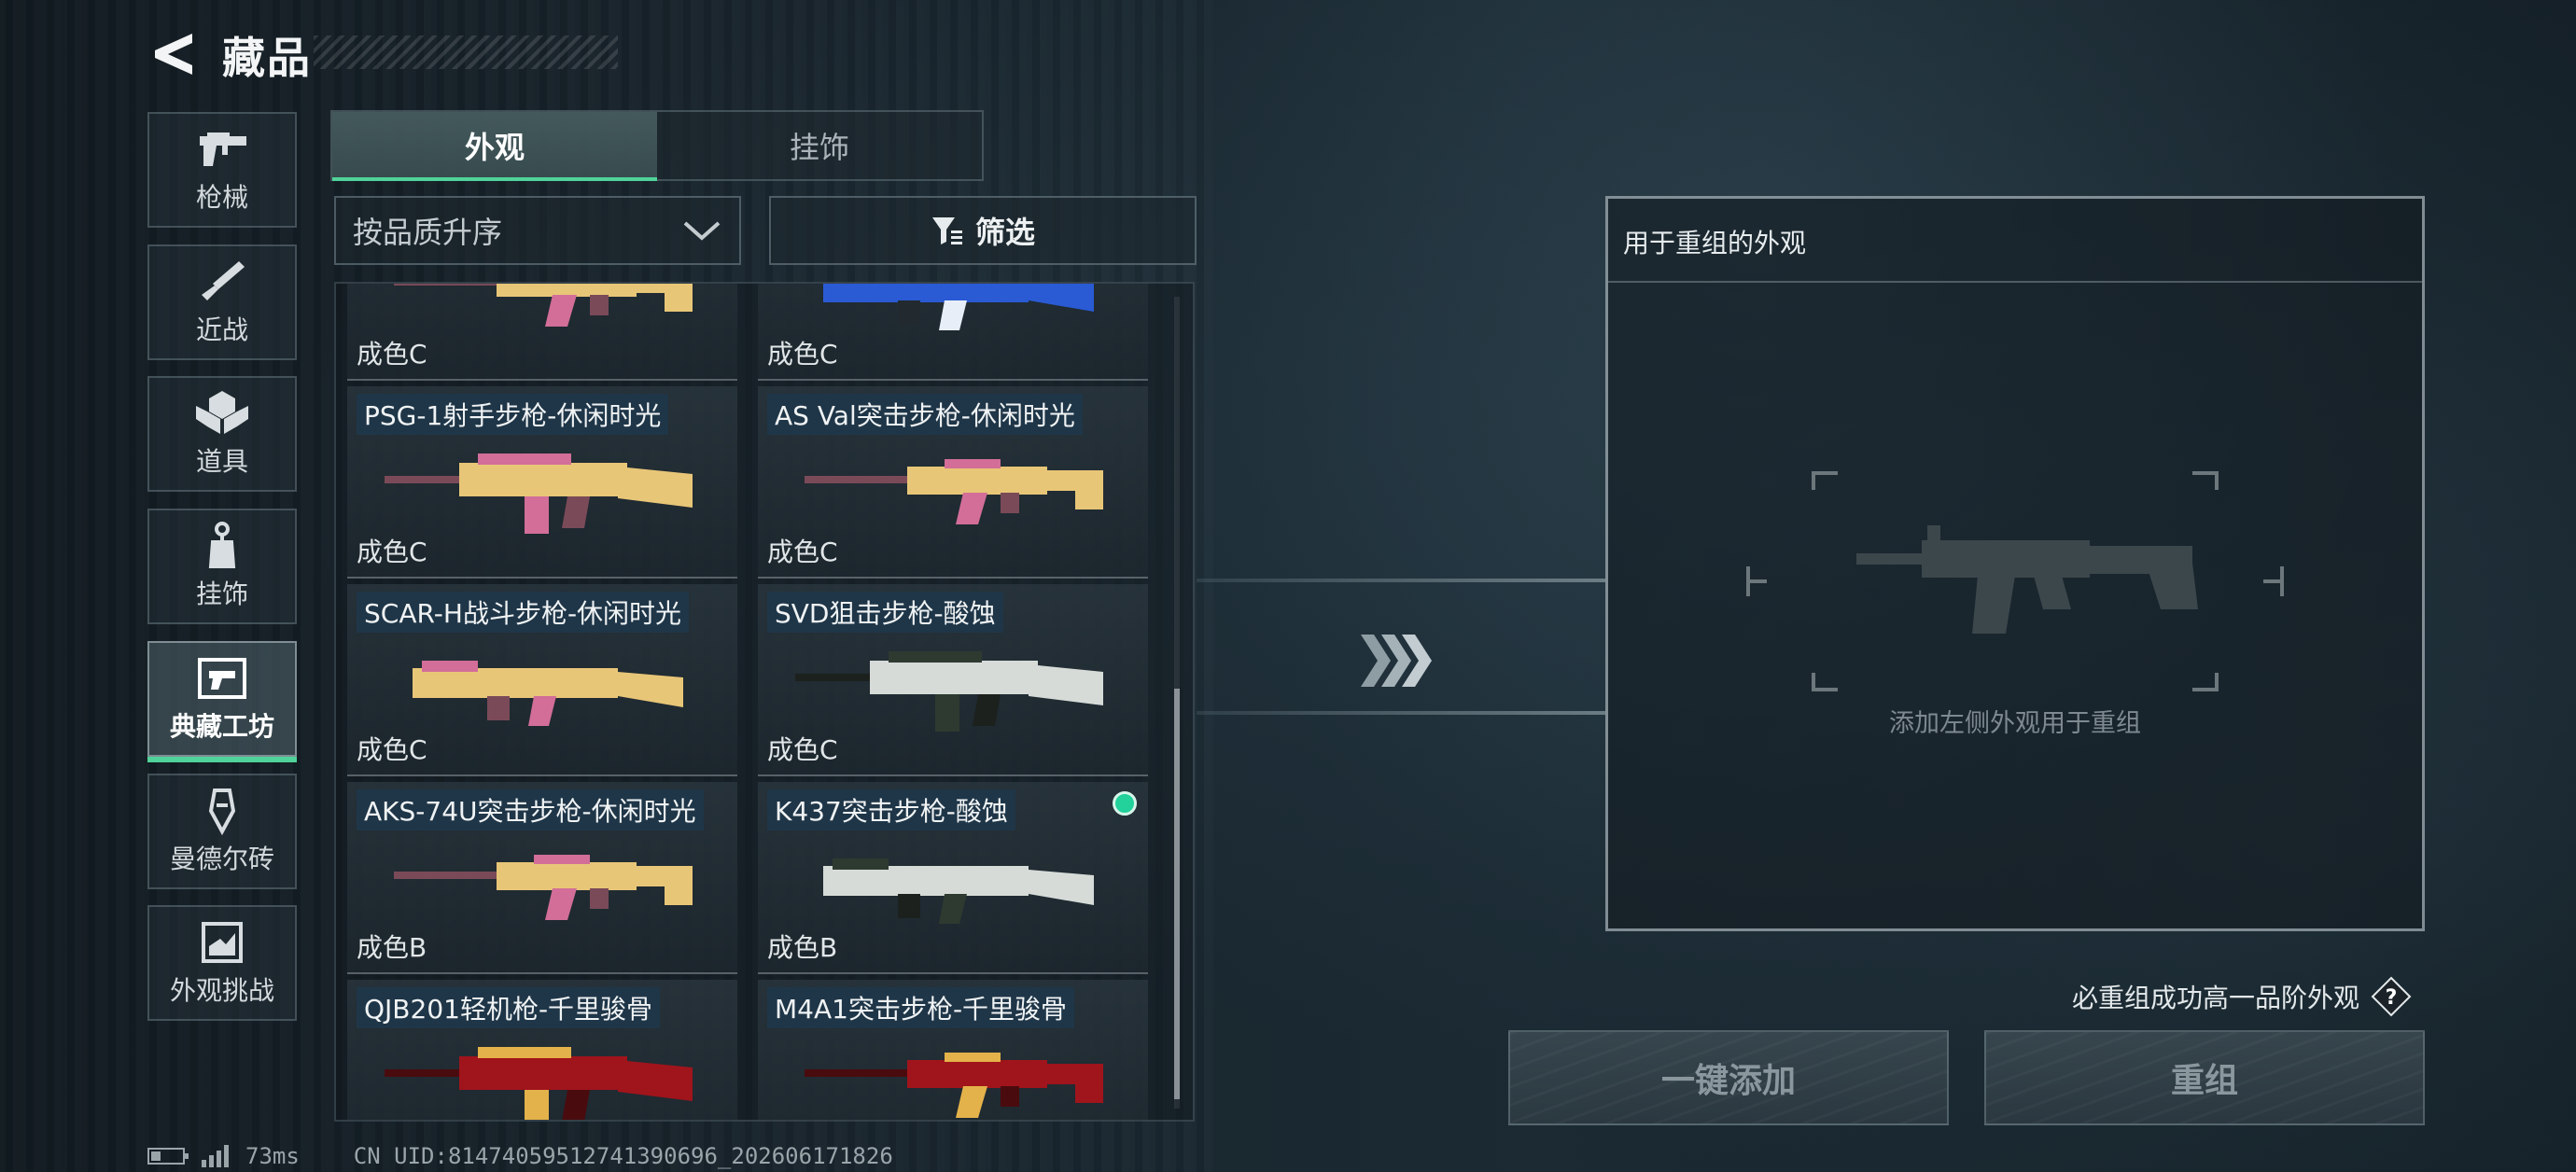 Image resolution: width=2576 pixels, height=1172 pixels. Describe the element at coordinates (215, 1156) in the screenshot. I see `signal-icon` at that location.